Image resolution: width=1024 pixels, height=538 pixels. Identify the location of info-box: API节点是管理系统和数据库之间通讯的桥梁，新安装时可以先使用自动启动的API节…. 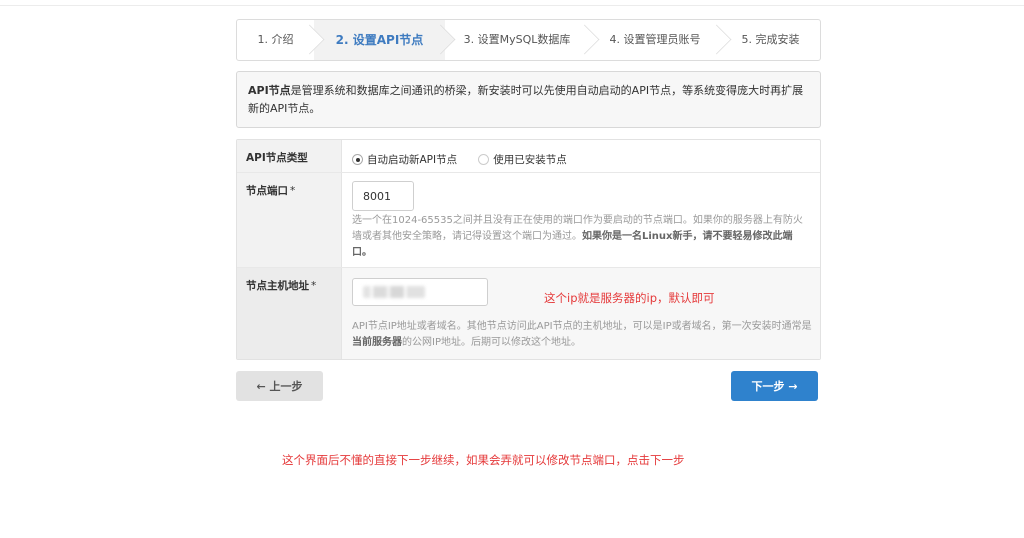
(528, 99).